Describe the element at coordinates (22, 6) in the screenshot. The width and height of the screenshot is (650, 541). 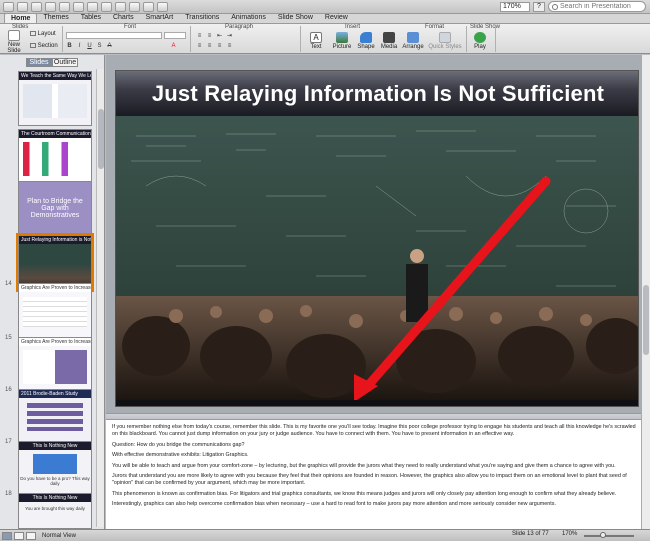
I see `open-icon` at that location.